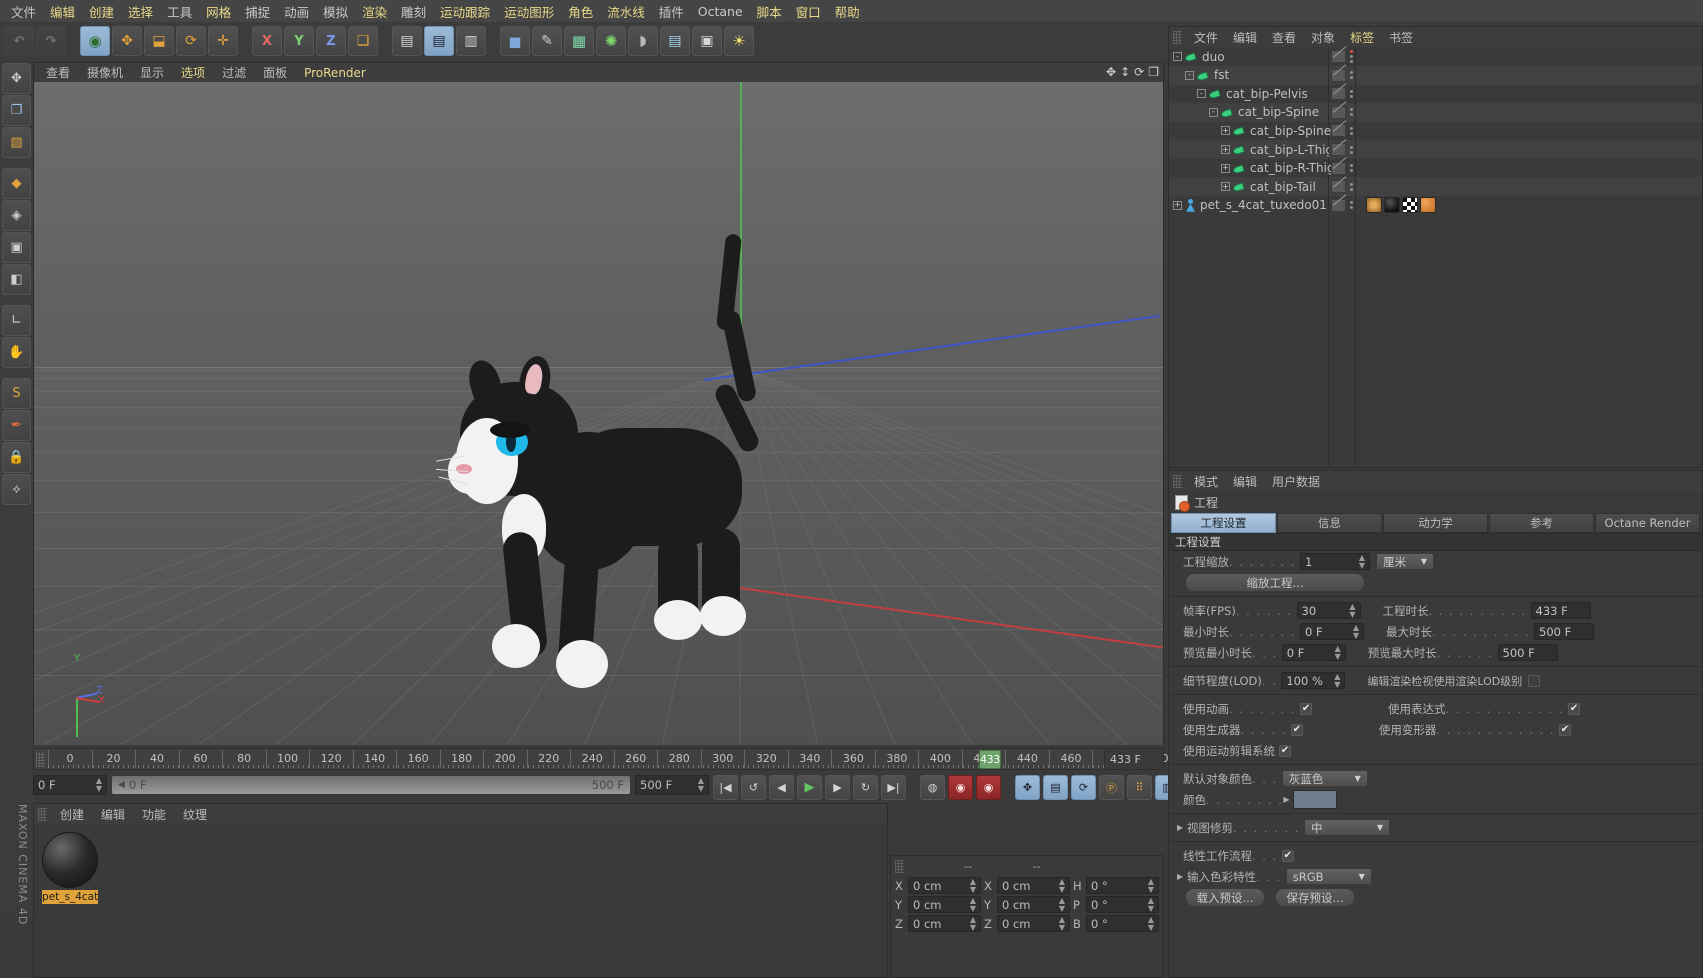  What do you see at coordinates (1306, 708) in the screenshot?
I see `use-animation-checkbox: ✔` at bounding box center [1306, 708].